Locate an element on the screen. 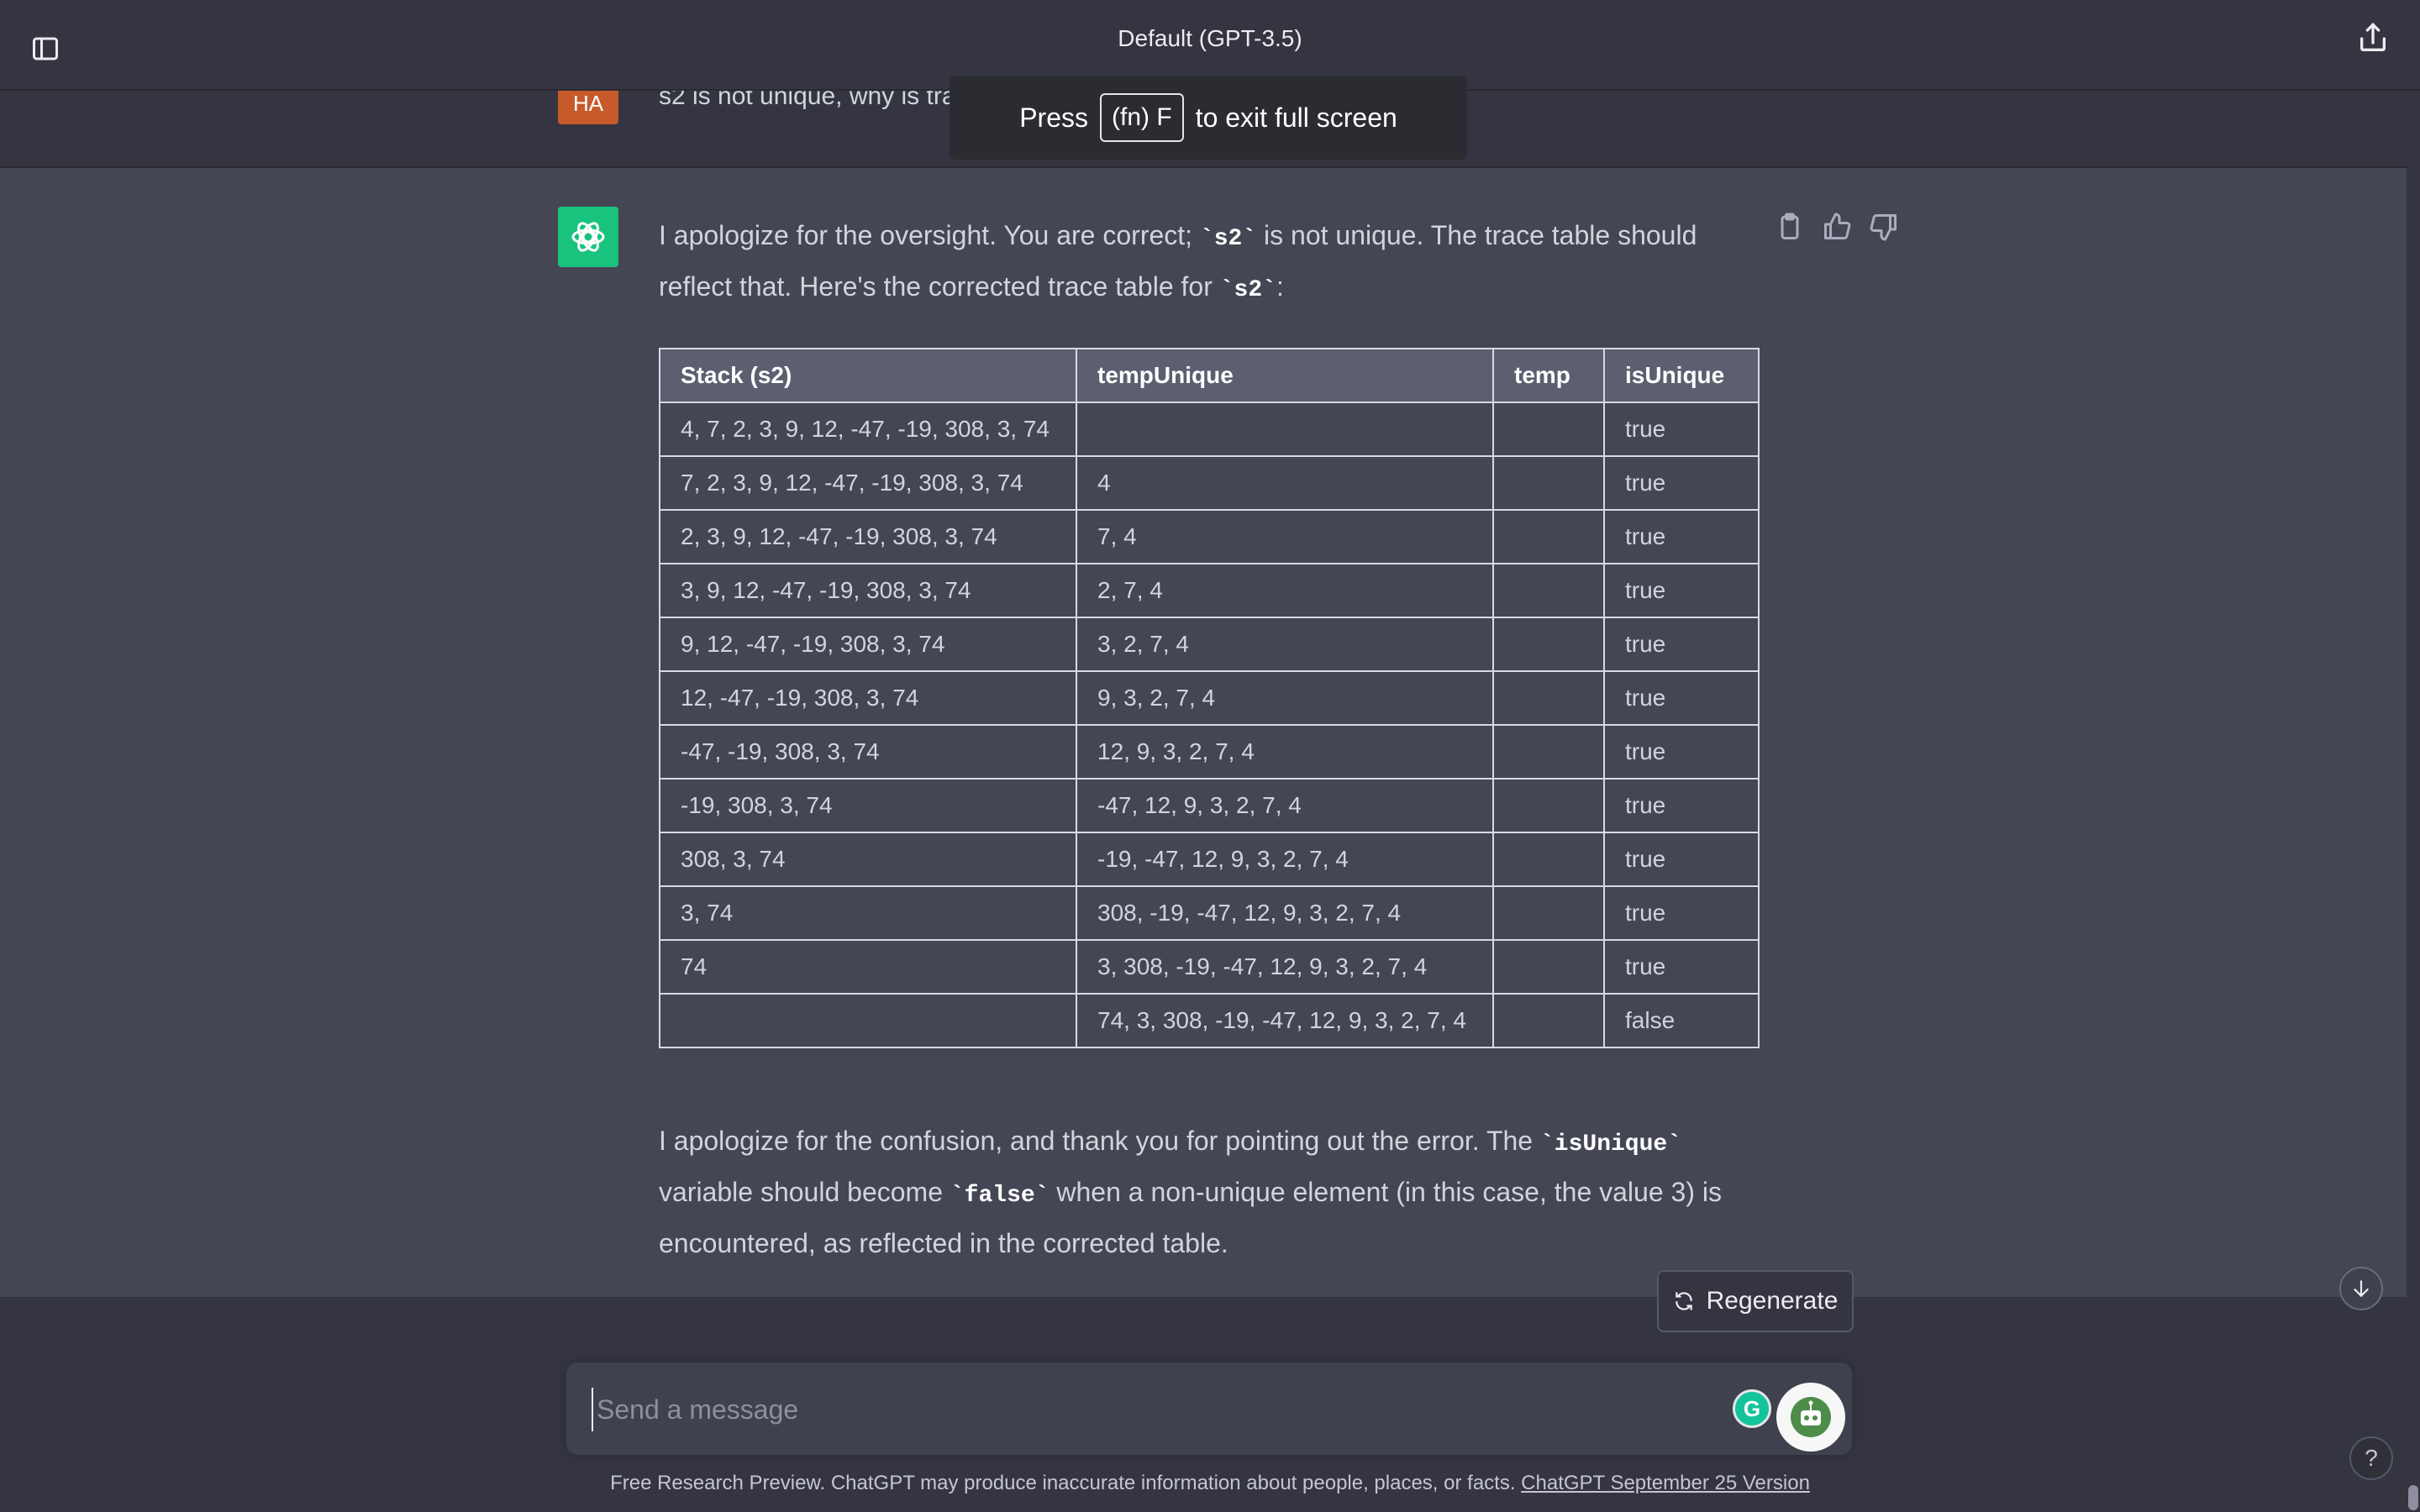 The image size is (2420, 1512). help-button: ? is located at coordinates (2371, 1458).